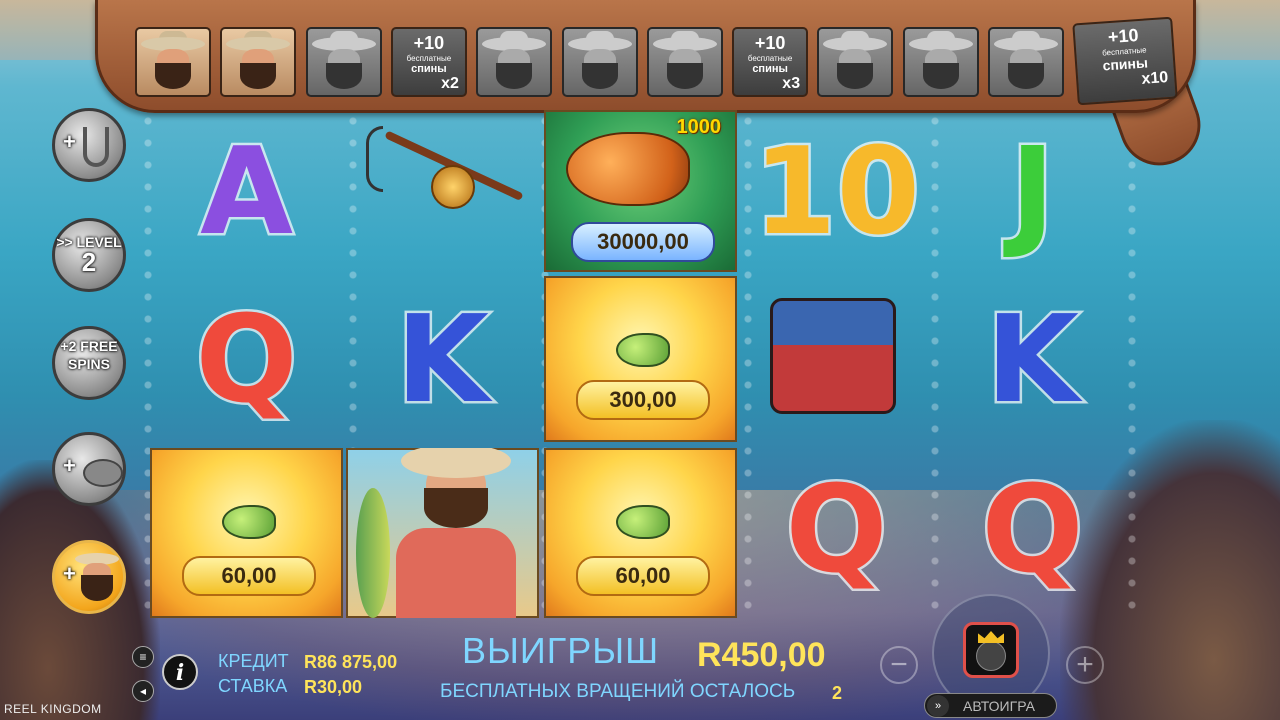 This screenshot has height=720, width=1280. What do you see at coordinates (89, 346) in the screenshot?
I see `free-spins-label-line1: +2 FREE` at bounding box center [89, 346].